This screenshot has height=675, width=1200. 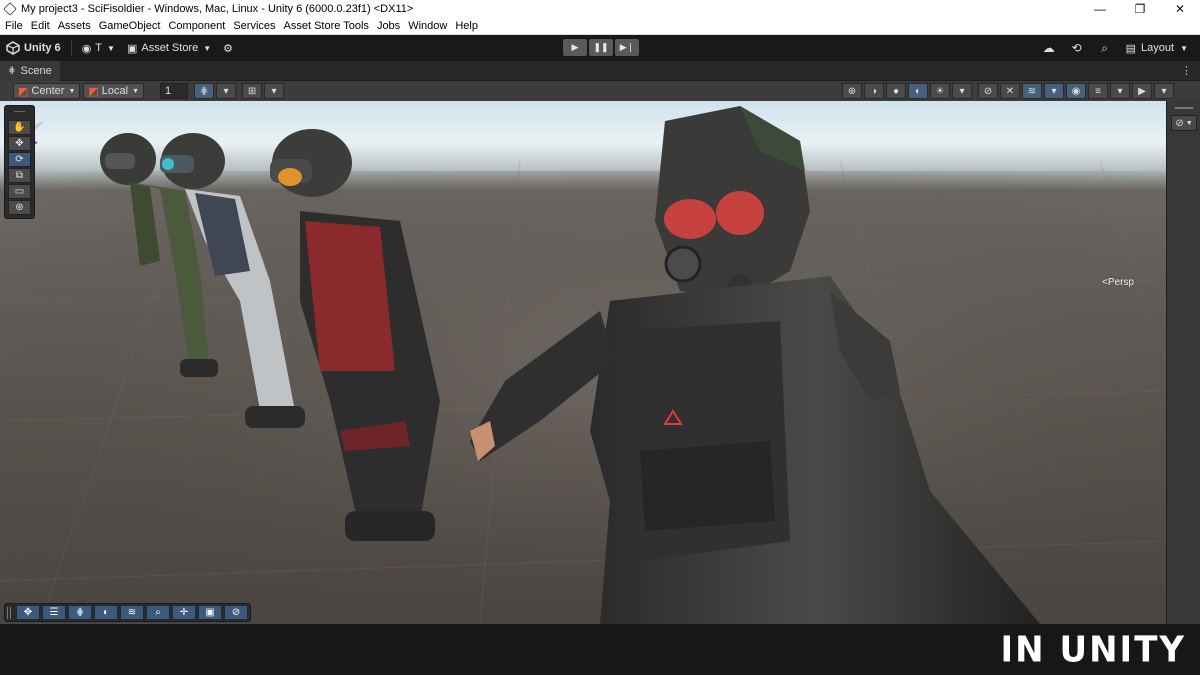 I want to click on scene-layers-icon: ≡, so click(x=1098, y=91).